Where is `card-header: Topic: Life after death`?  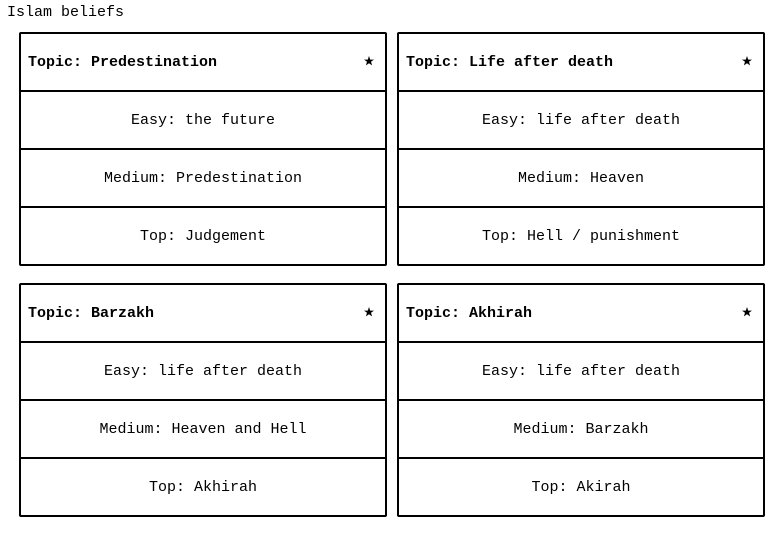
card-header: Topic: Life after death is located at coordinates (581, 62).